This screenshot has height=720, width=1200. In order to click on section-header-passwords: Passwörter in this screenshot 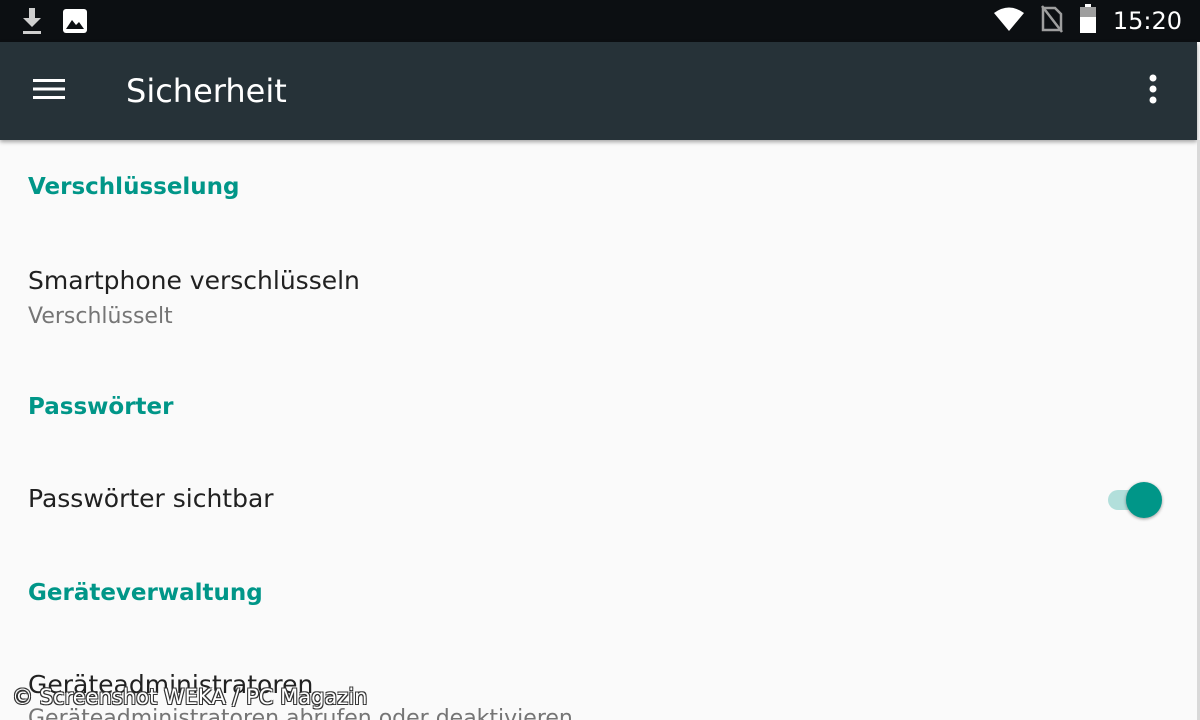, I will do `click(101, 407)`.